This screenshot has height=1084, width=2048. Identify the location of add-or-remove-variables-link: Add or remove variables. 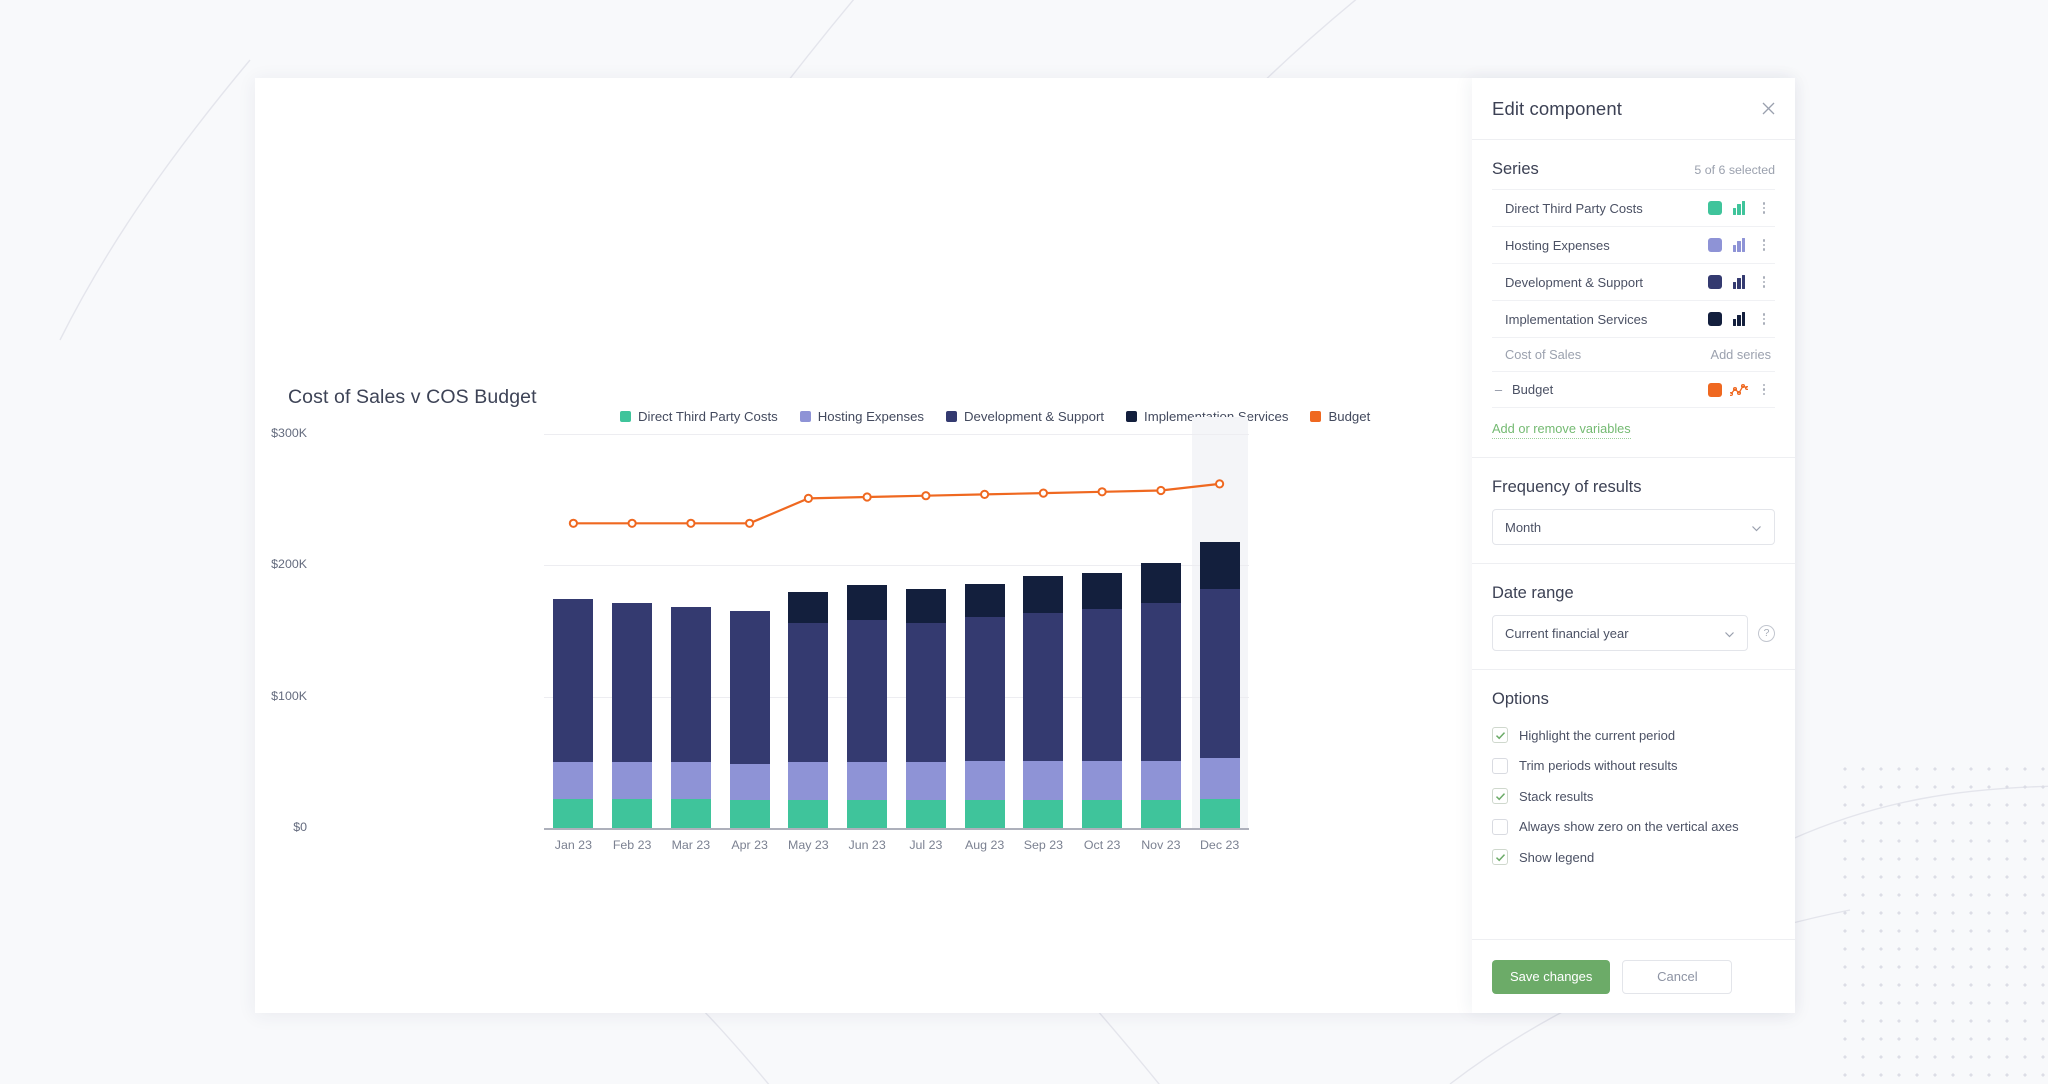
(1561, 430).